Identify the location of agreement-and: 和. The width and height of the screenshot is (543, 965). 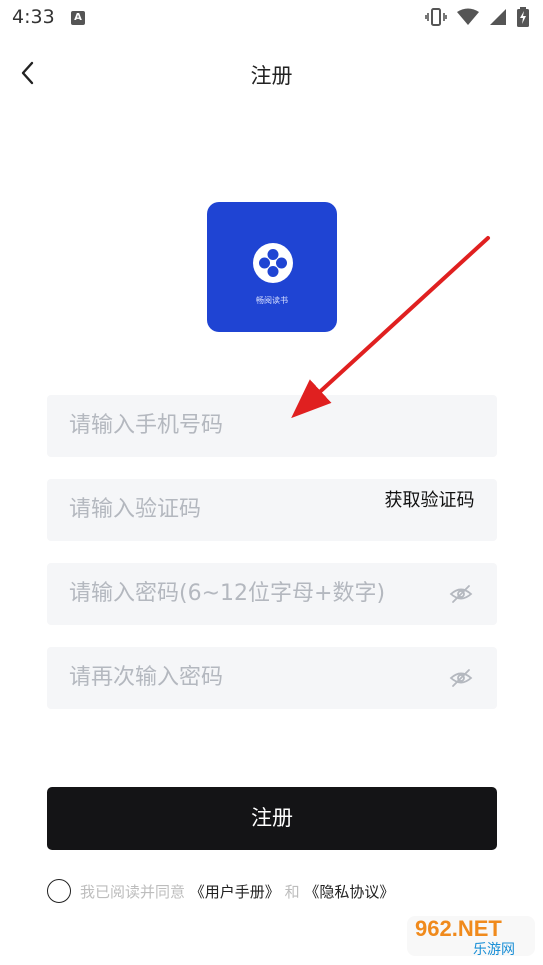
(292, 892).